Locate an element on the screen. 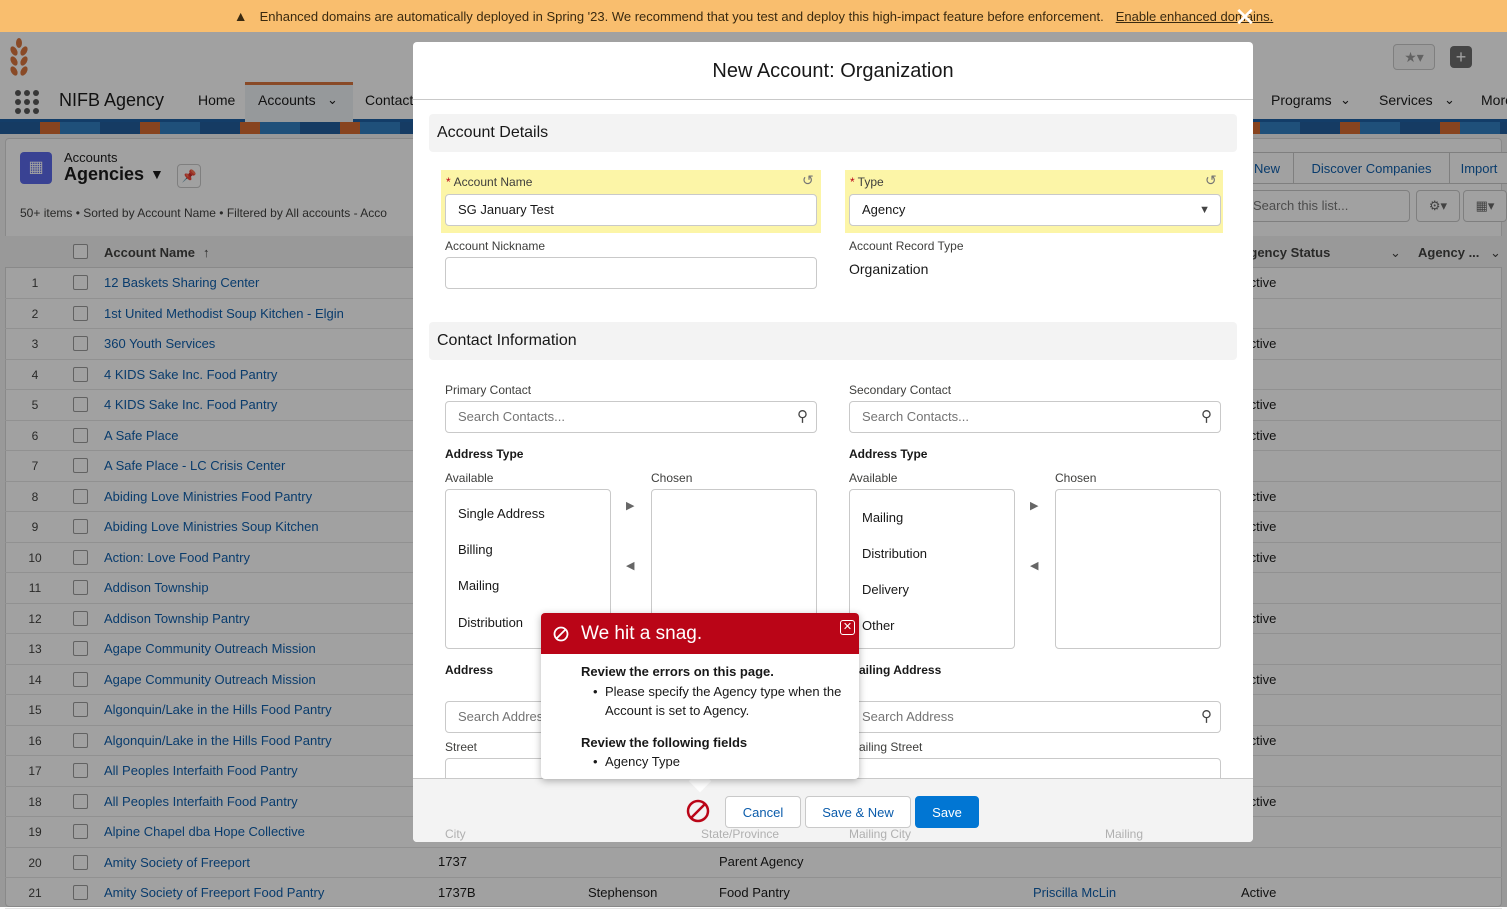 This screenshot has width=1507, height=909. chosen-listbox is located at coordinates (1138, 569).